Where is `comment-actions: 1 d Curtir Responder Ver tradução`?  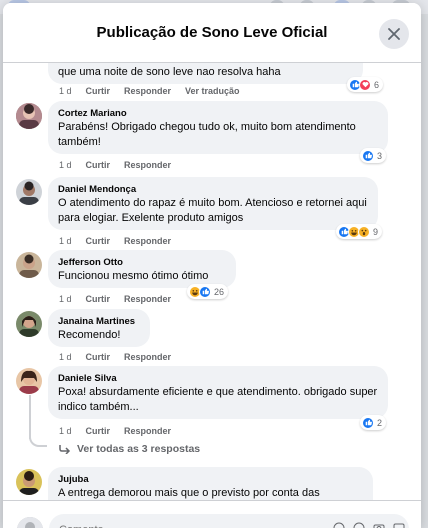 comment-actions: 1 d Curtir Responder Ver tradução is located at coordinates (149, 91).